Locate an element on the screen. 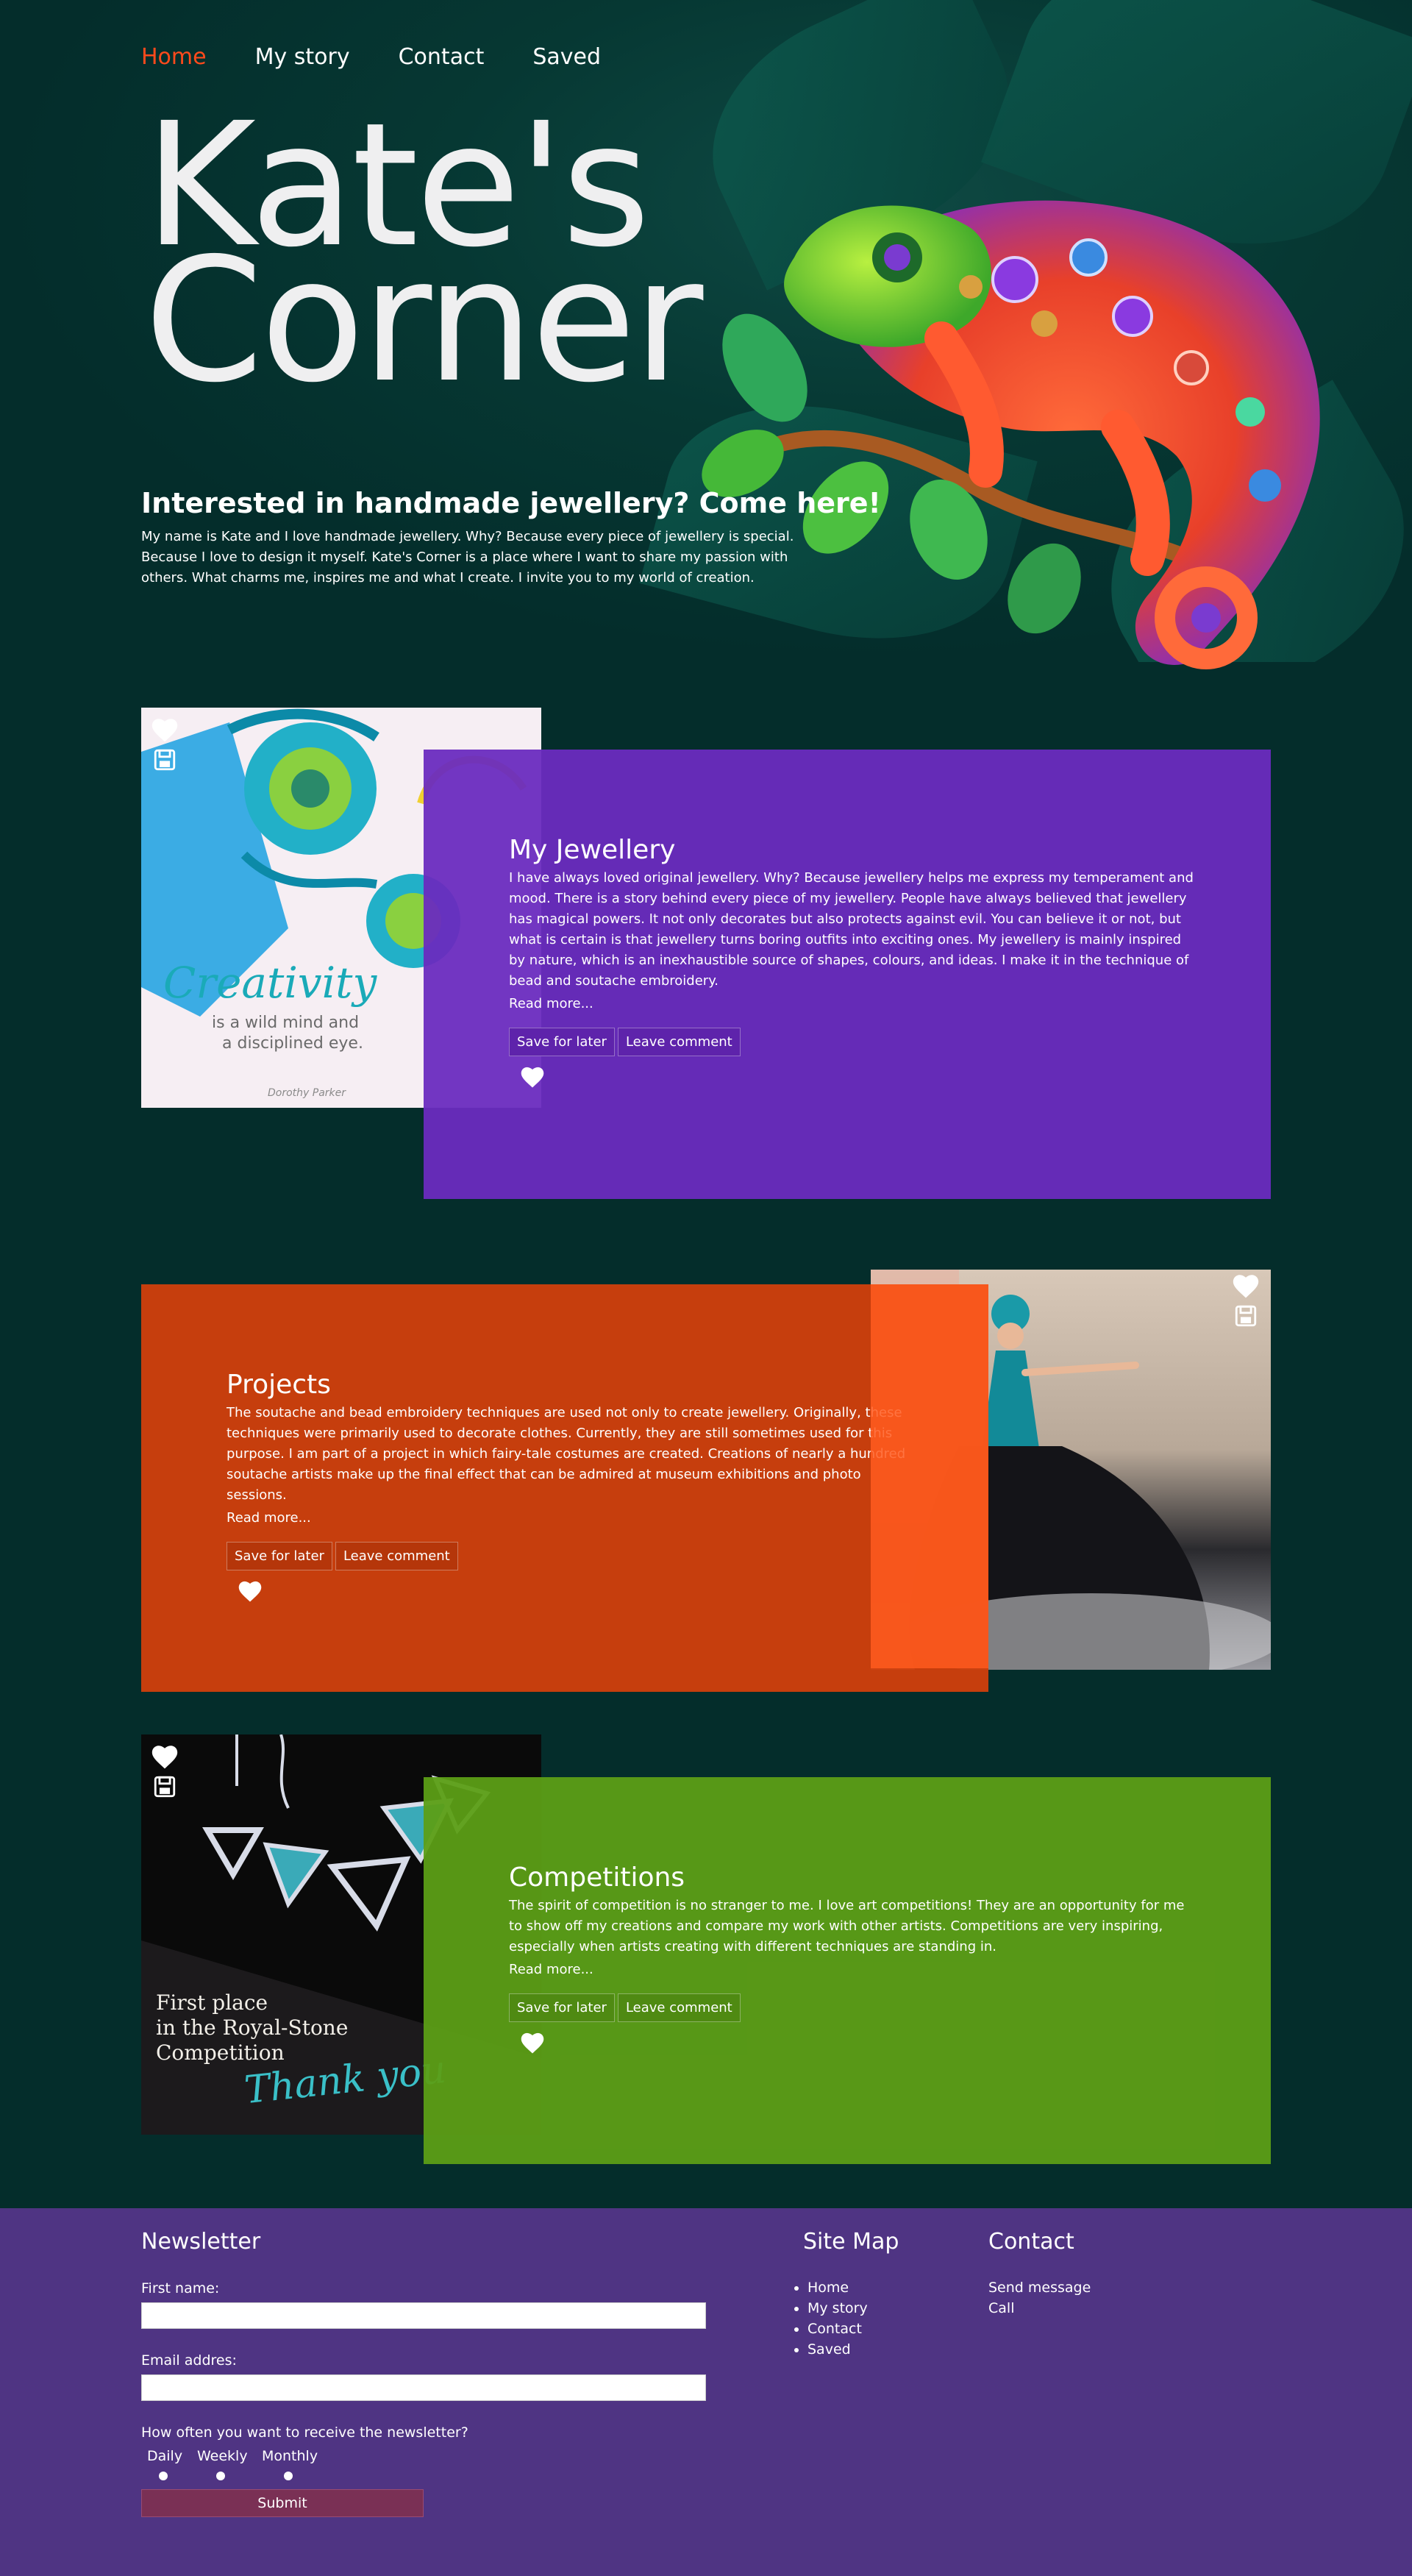  image-quote-line2: a disciplined eye. is located at coordinates (292, 1043).